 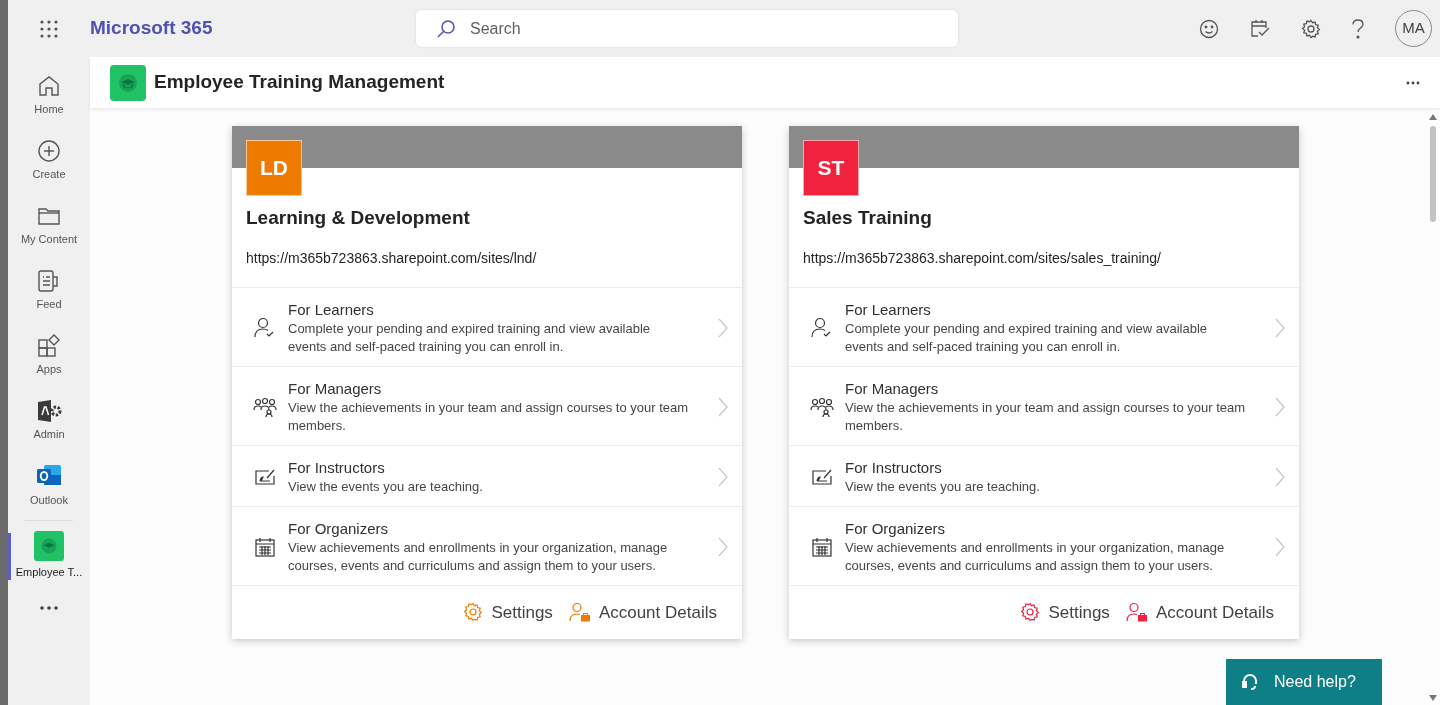 What do you see at coordinates (358, 218) in the screenshot?
I see `site-title: Learning & Development` at bounding box center [358, 218].